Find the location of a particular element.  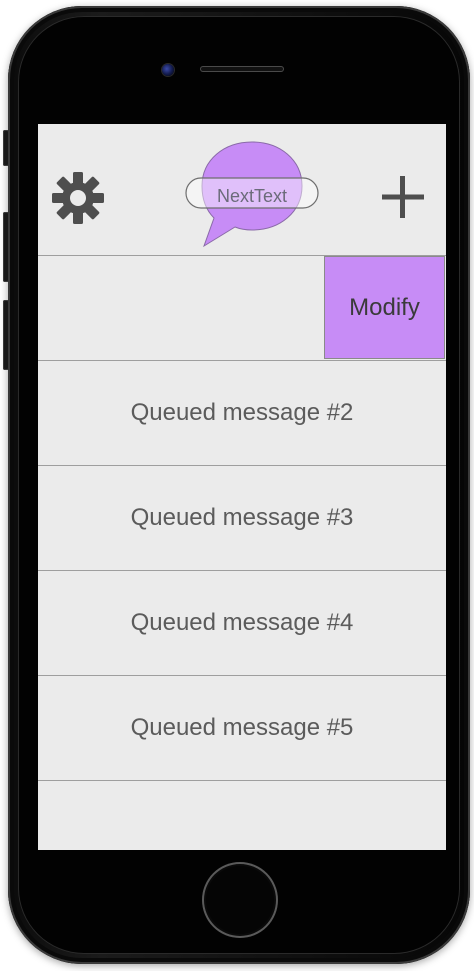

list-item: Queued message #4 is located at coordinates (242, 623).